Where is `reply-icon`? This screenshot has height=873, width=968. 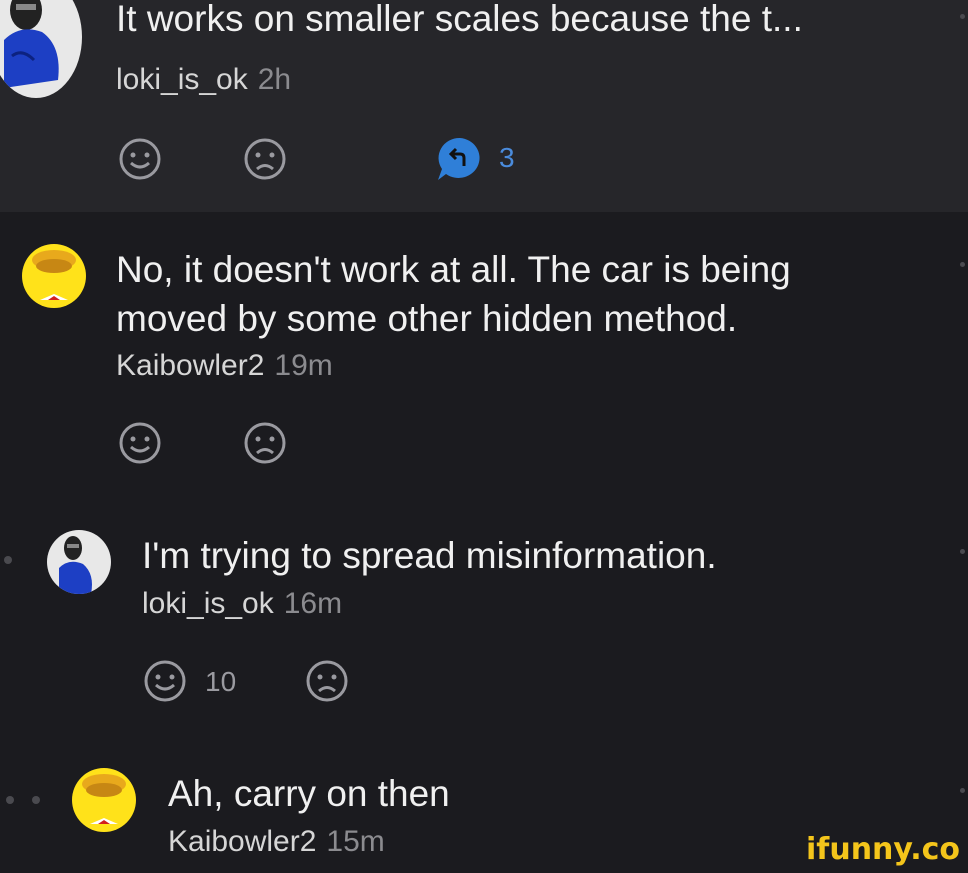
reply-icon is located at coordinates (460, 159).